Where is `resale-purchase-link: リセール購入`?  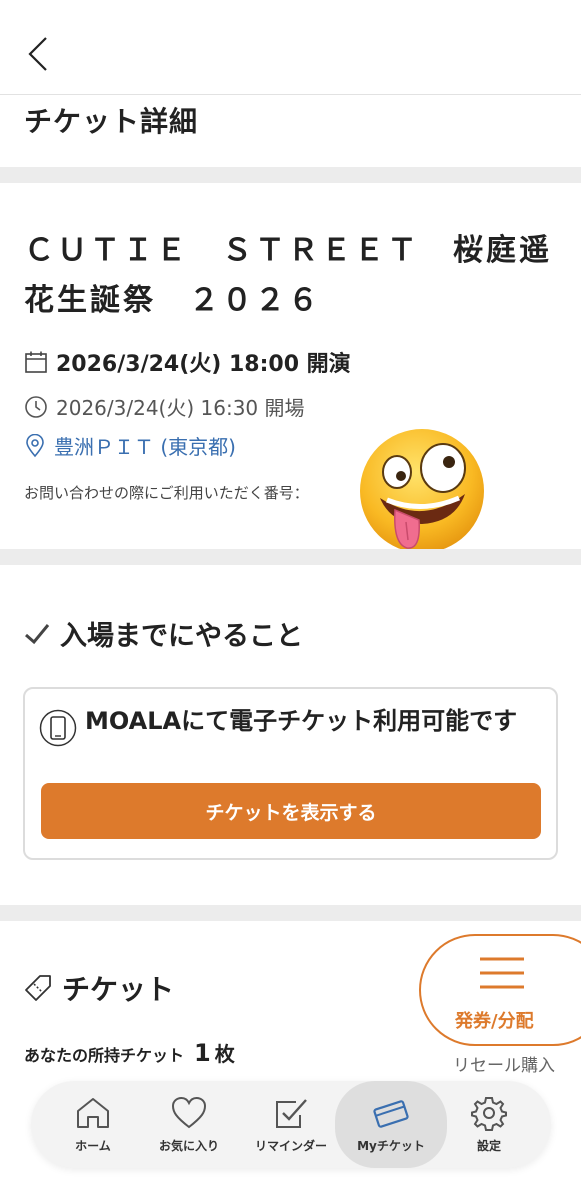 resale-purchase-link: リセール購入 is located at coordinates (504, 1063).